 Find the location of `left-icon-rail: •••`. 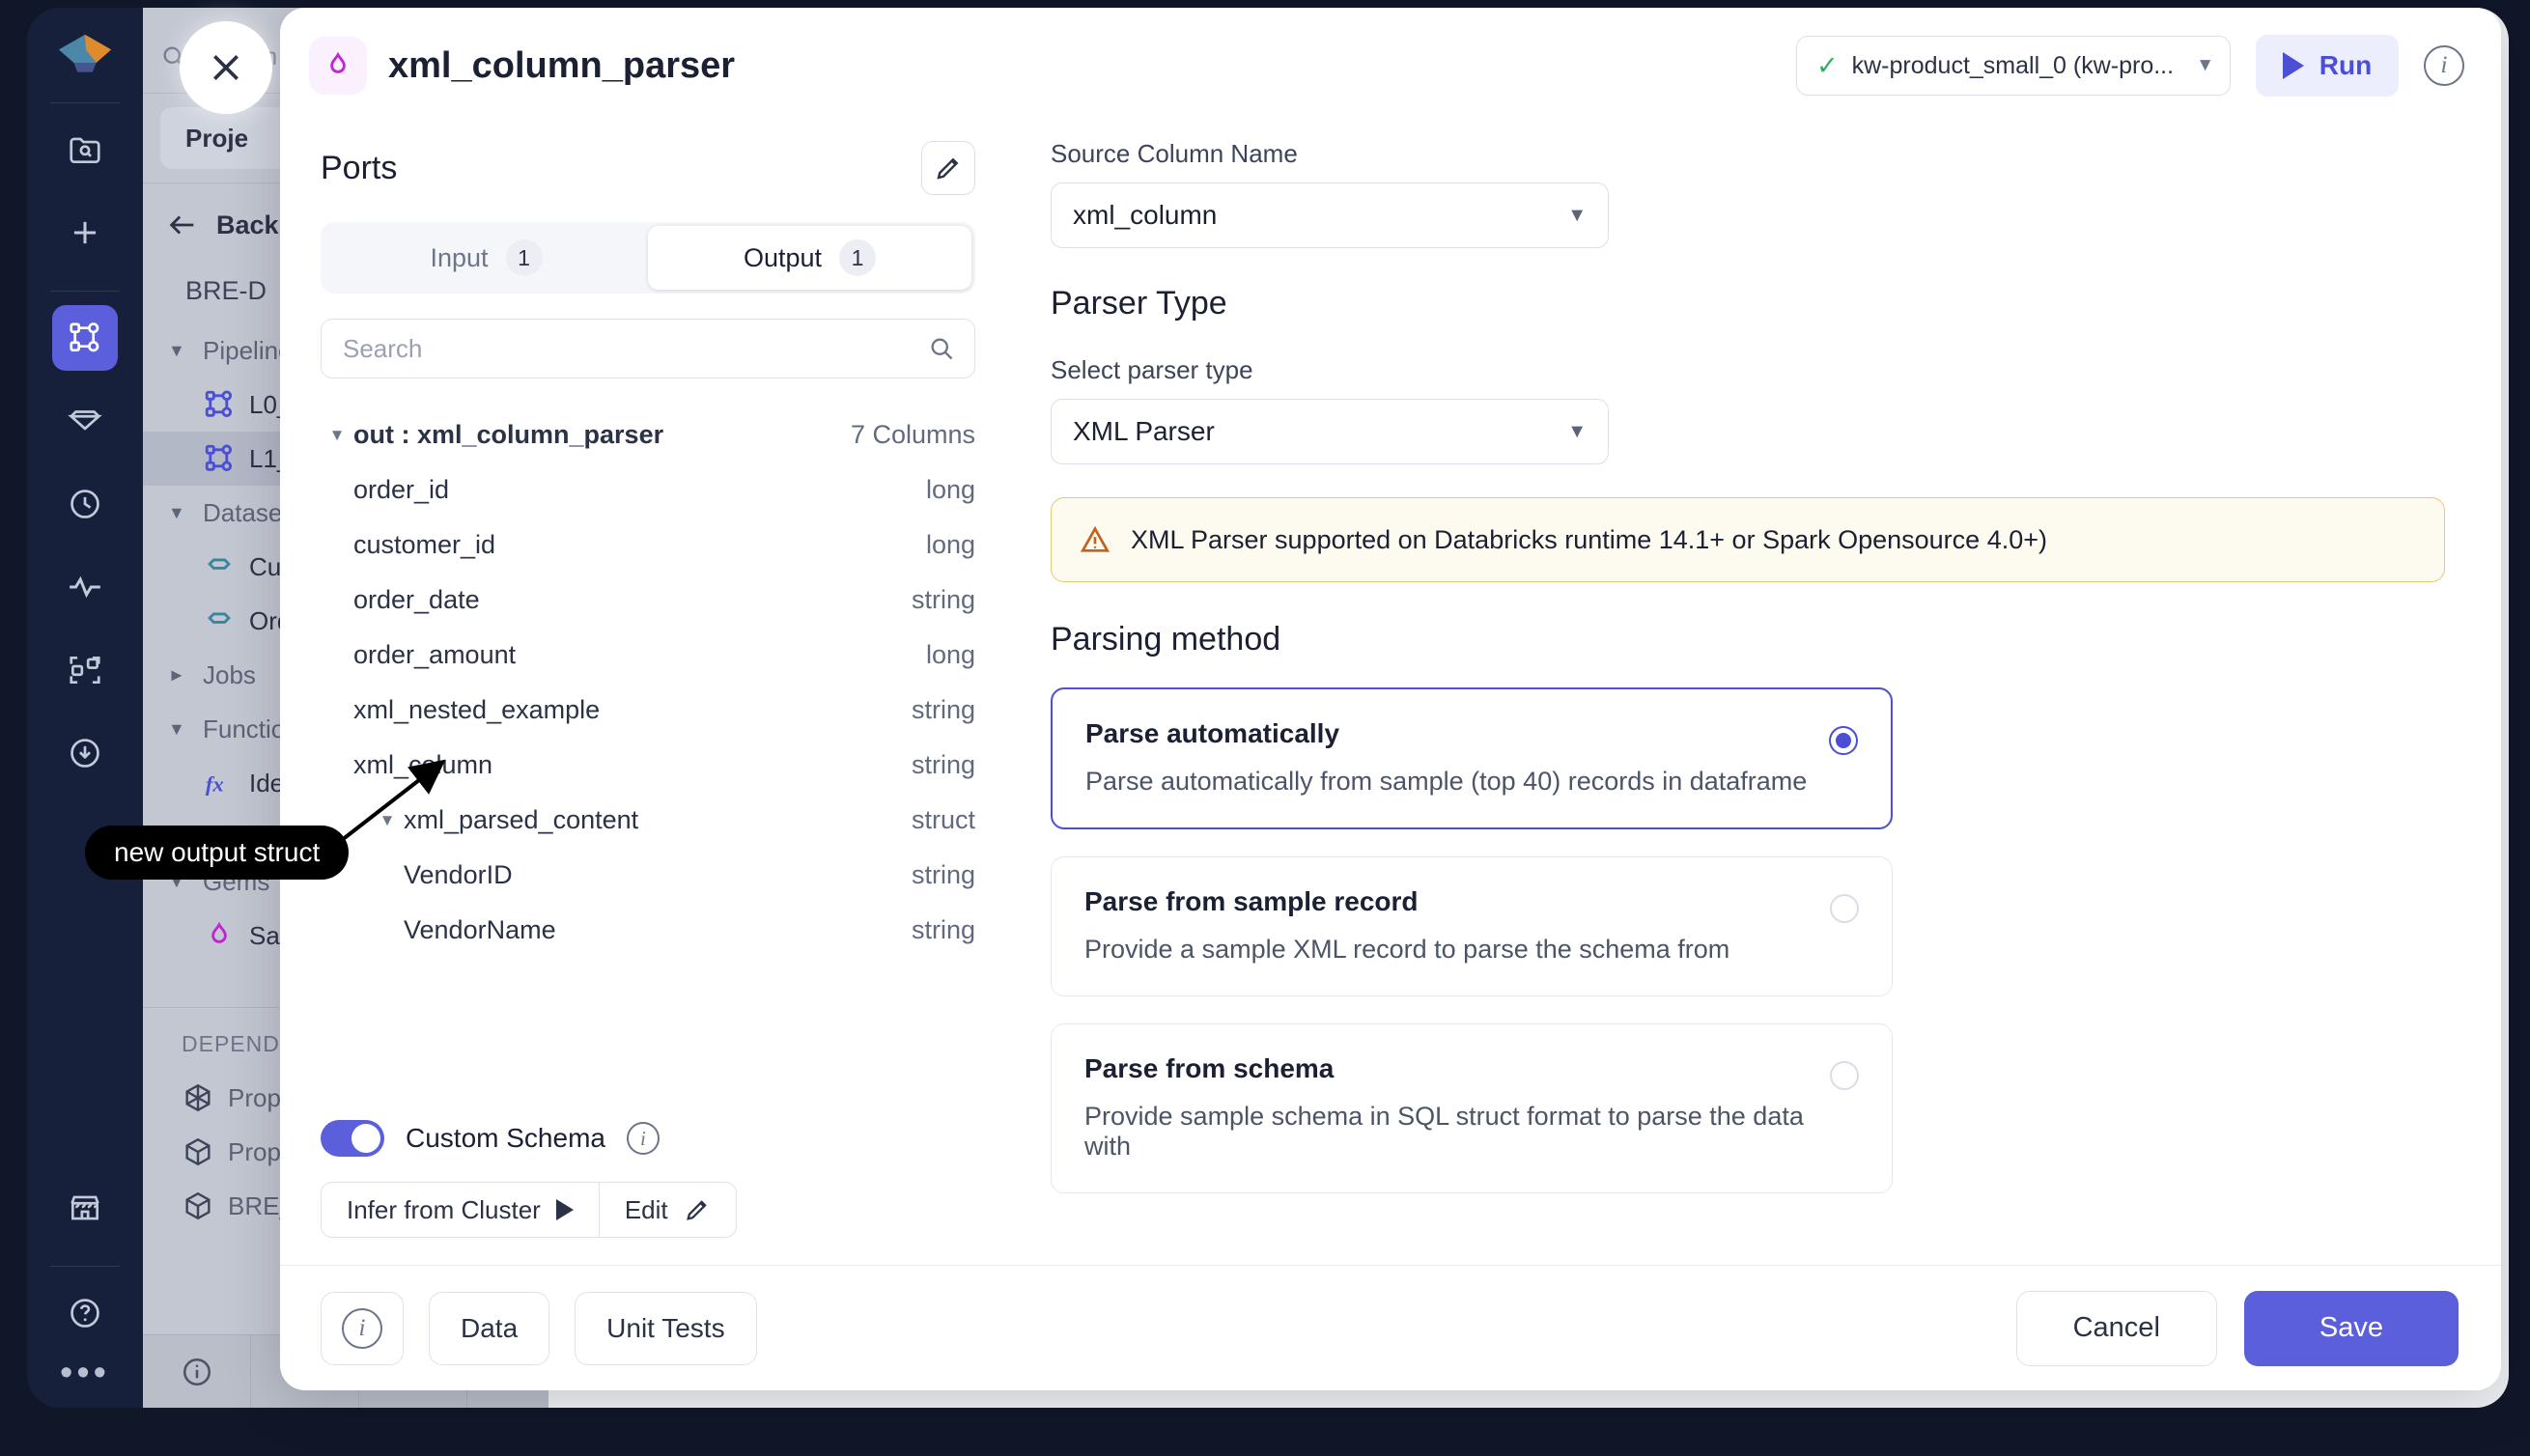

left-icon-rail: ••• is located at coordinates (85, 708).